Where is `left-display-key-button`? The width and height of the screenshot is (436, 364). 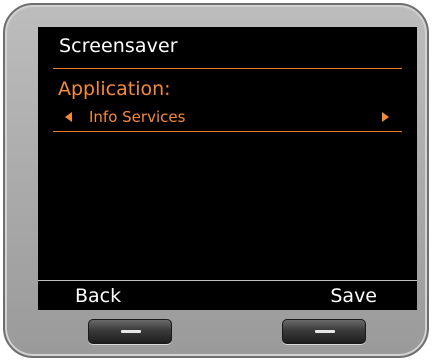 left-display-key-button is located at coordinates (130, 331).